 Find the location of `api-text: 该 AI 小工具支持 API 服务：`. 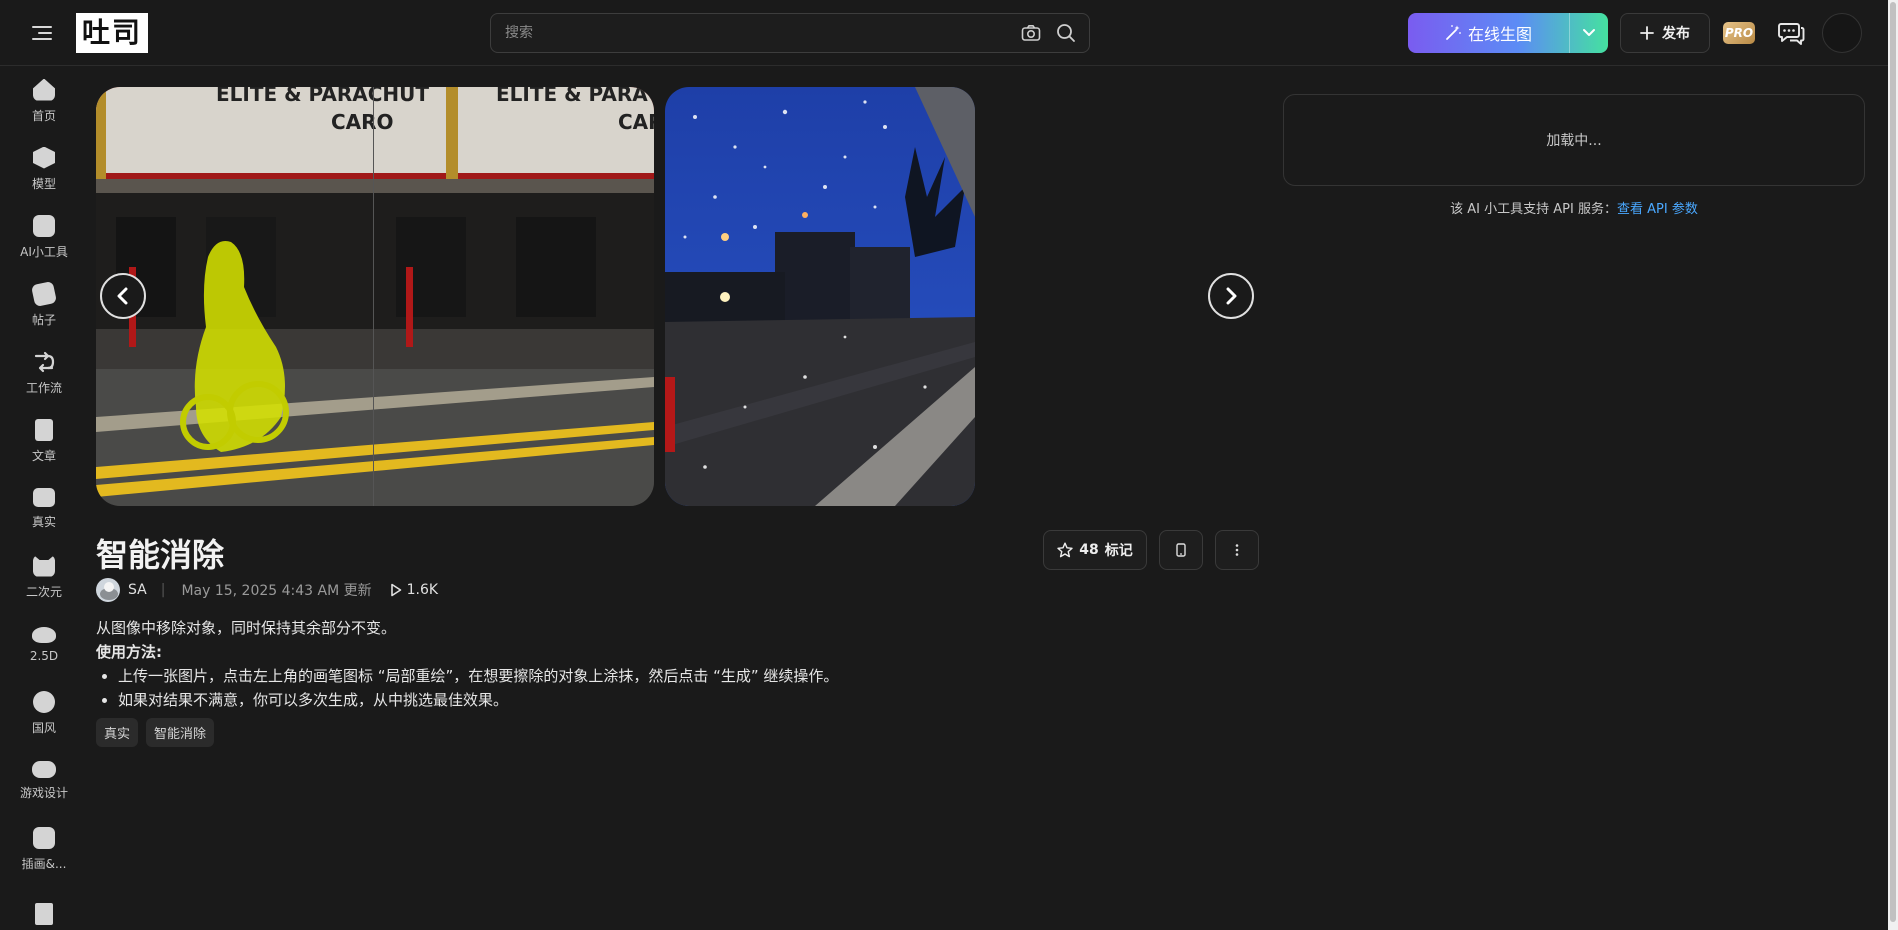

api-text: 该 AI 小工具支持 API 服务： is located at coordinates (1533, 209).